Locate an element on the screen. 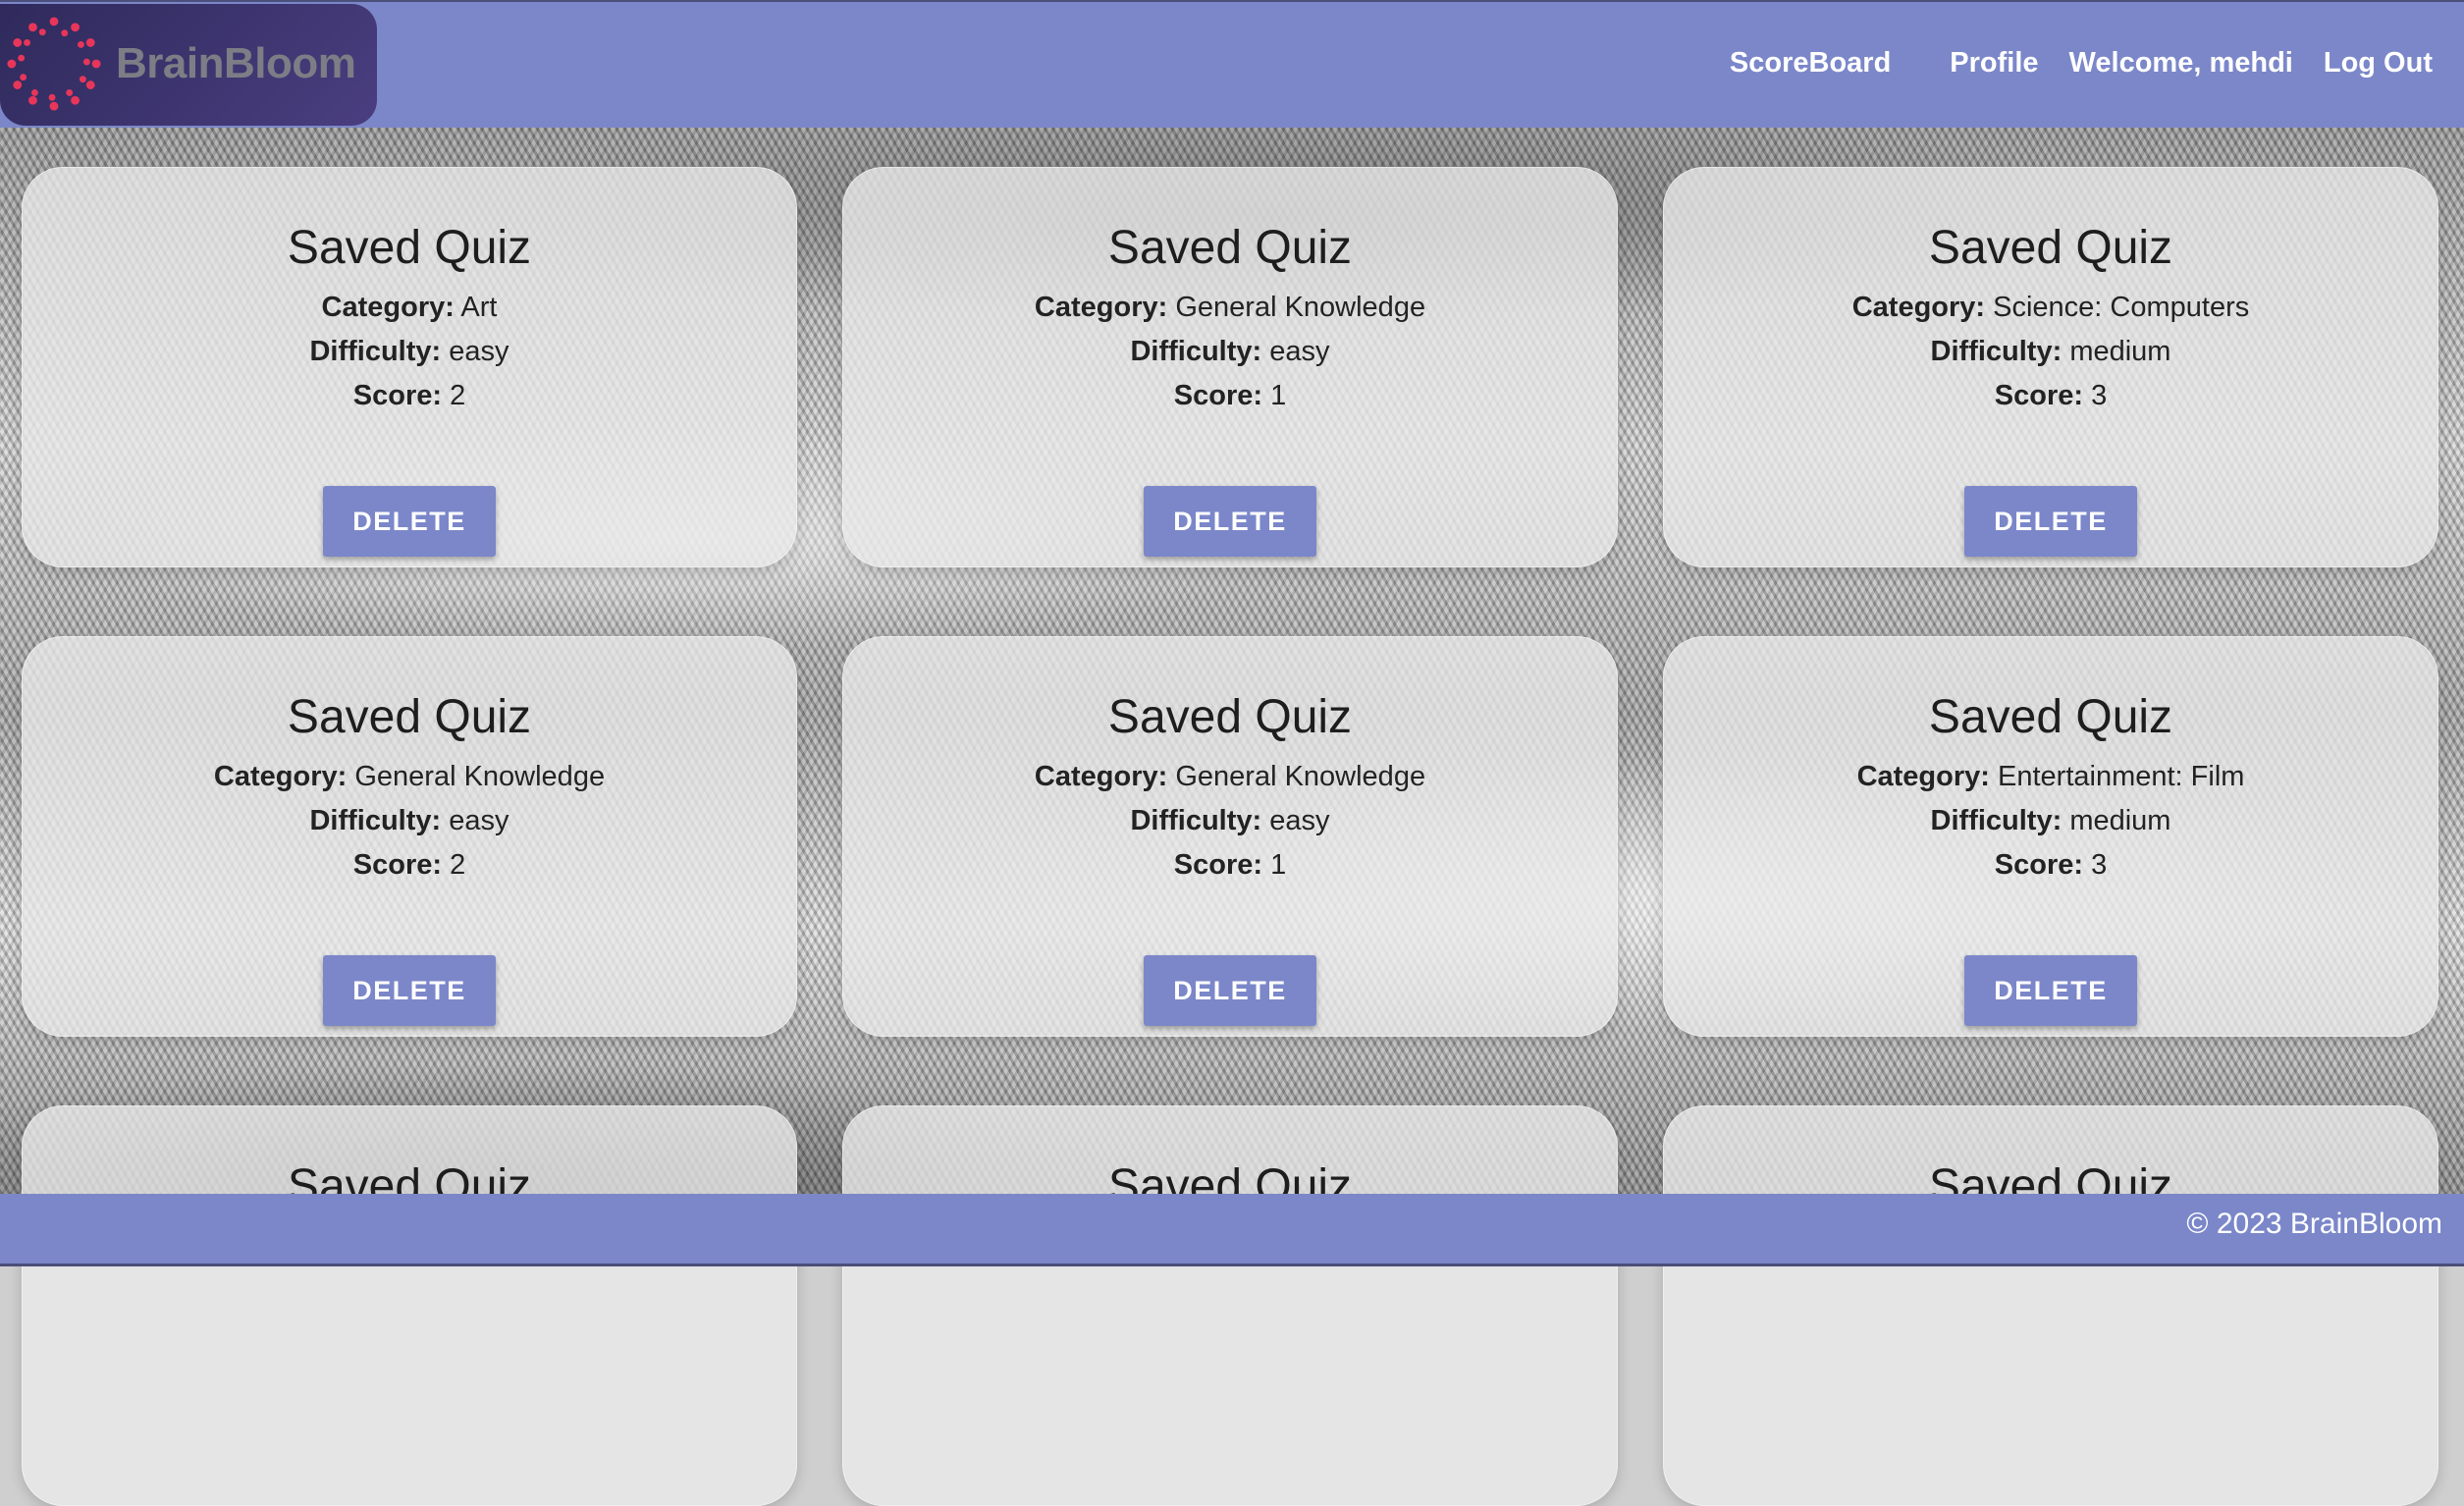 The width and height of the screenshot is (2464, 1506). category-value: Entertainment: Film is located at coordinates (2121, 776).